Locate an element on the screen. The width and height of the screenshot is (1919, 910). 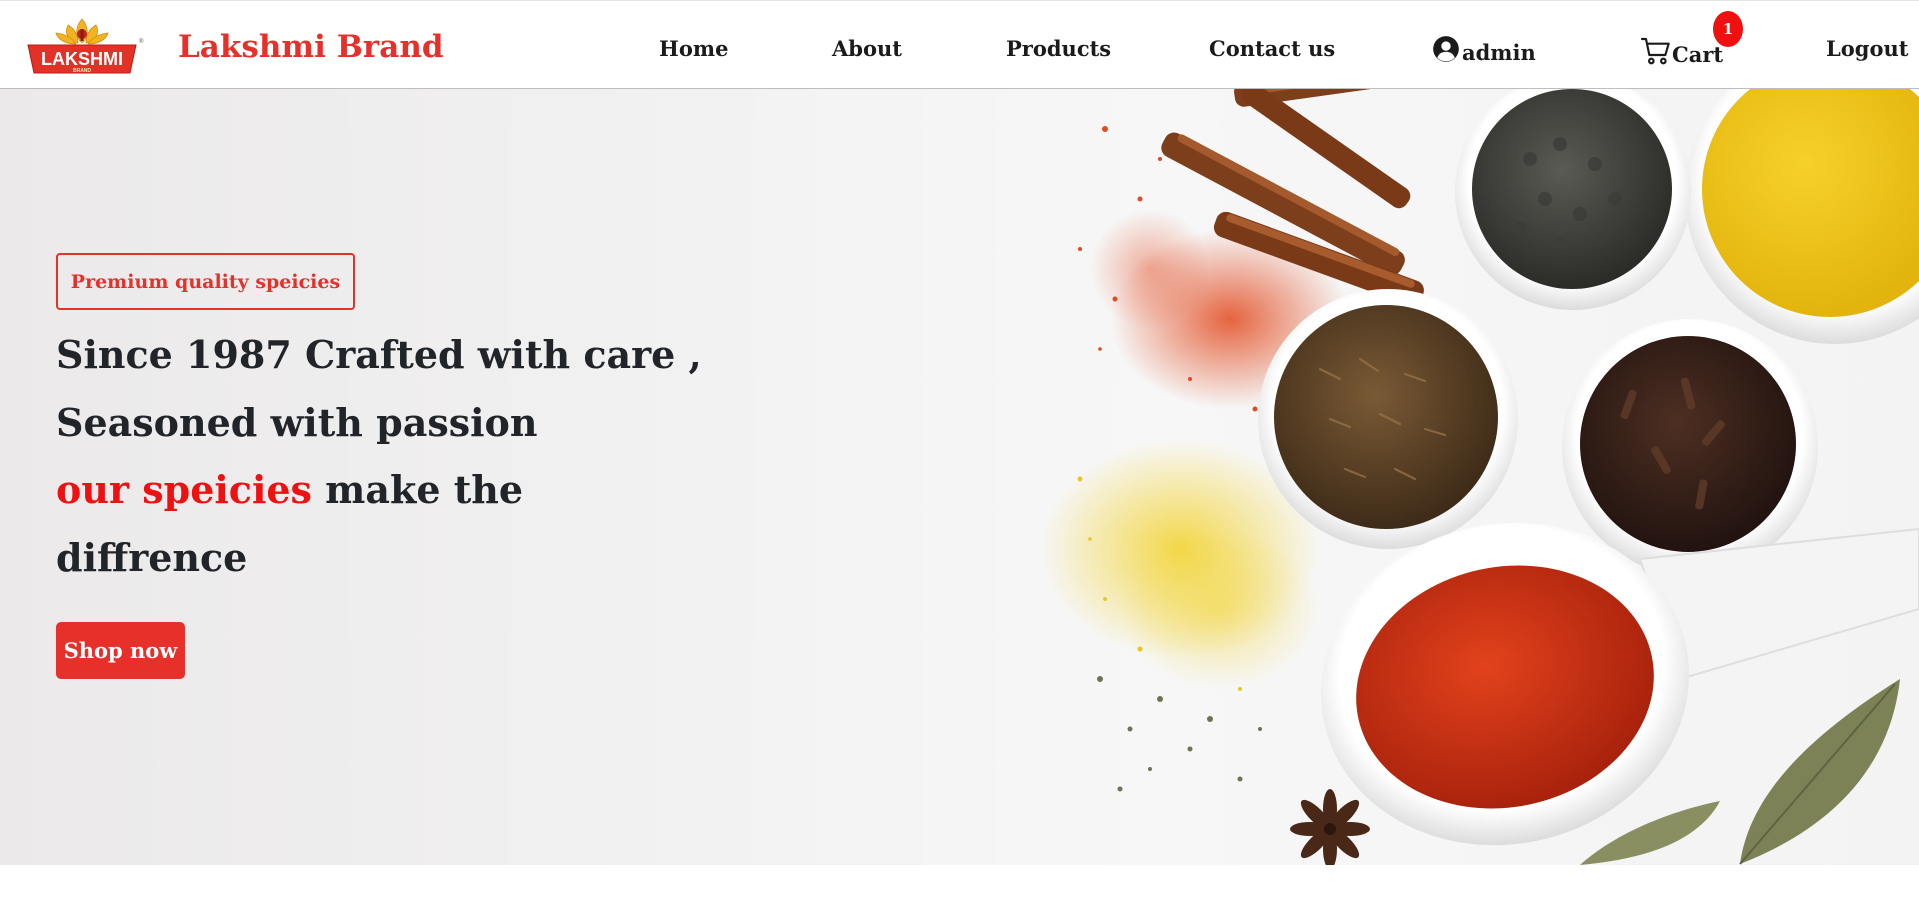
shop-now-button: Shop now is located at coordinates (120, 650).